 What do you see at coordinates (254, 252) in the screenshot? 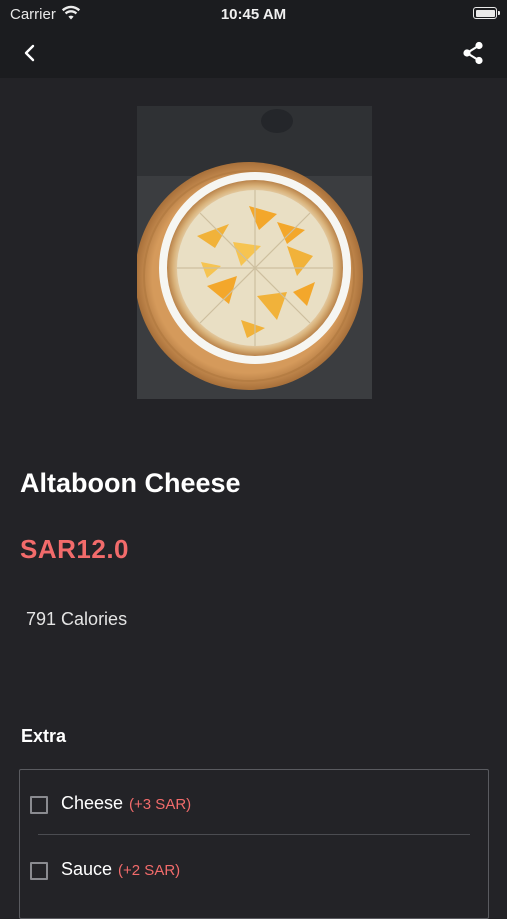
I see `product-image` at bounding box center [254, 252].